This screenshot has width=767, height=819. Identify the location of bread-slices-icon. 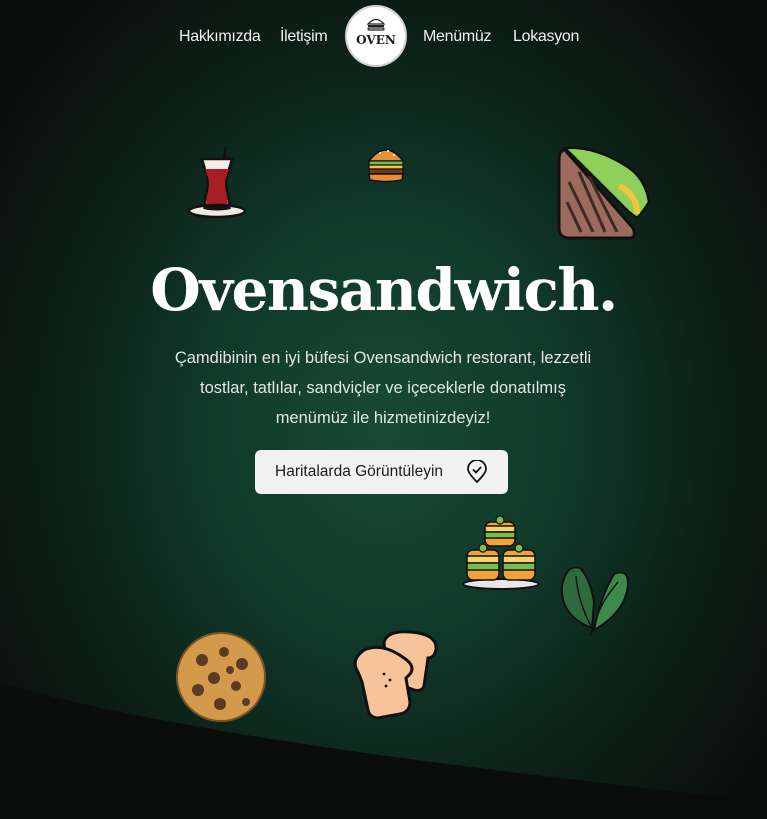
(395, 675).